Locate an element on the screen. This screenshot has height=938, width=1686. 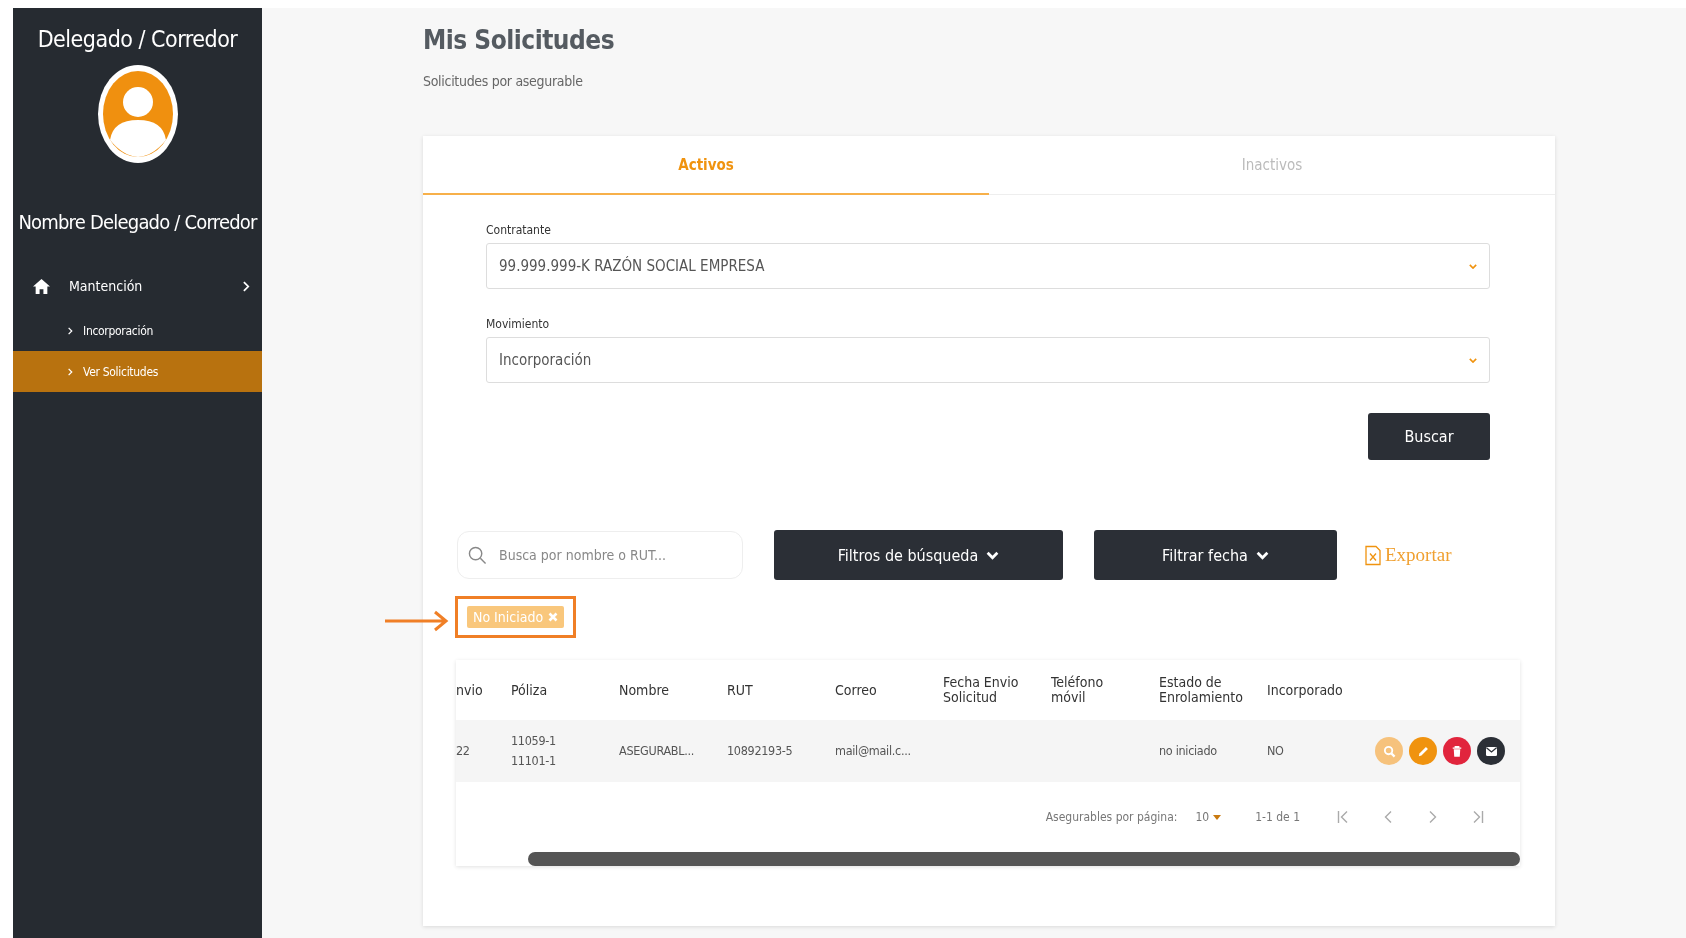
dropdown-button: Filtrar fecha is located at coordinates (1215, 555).